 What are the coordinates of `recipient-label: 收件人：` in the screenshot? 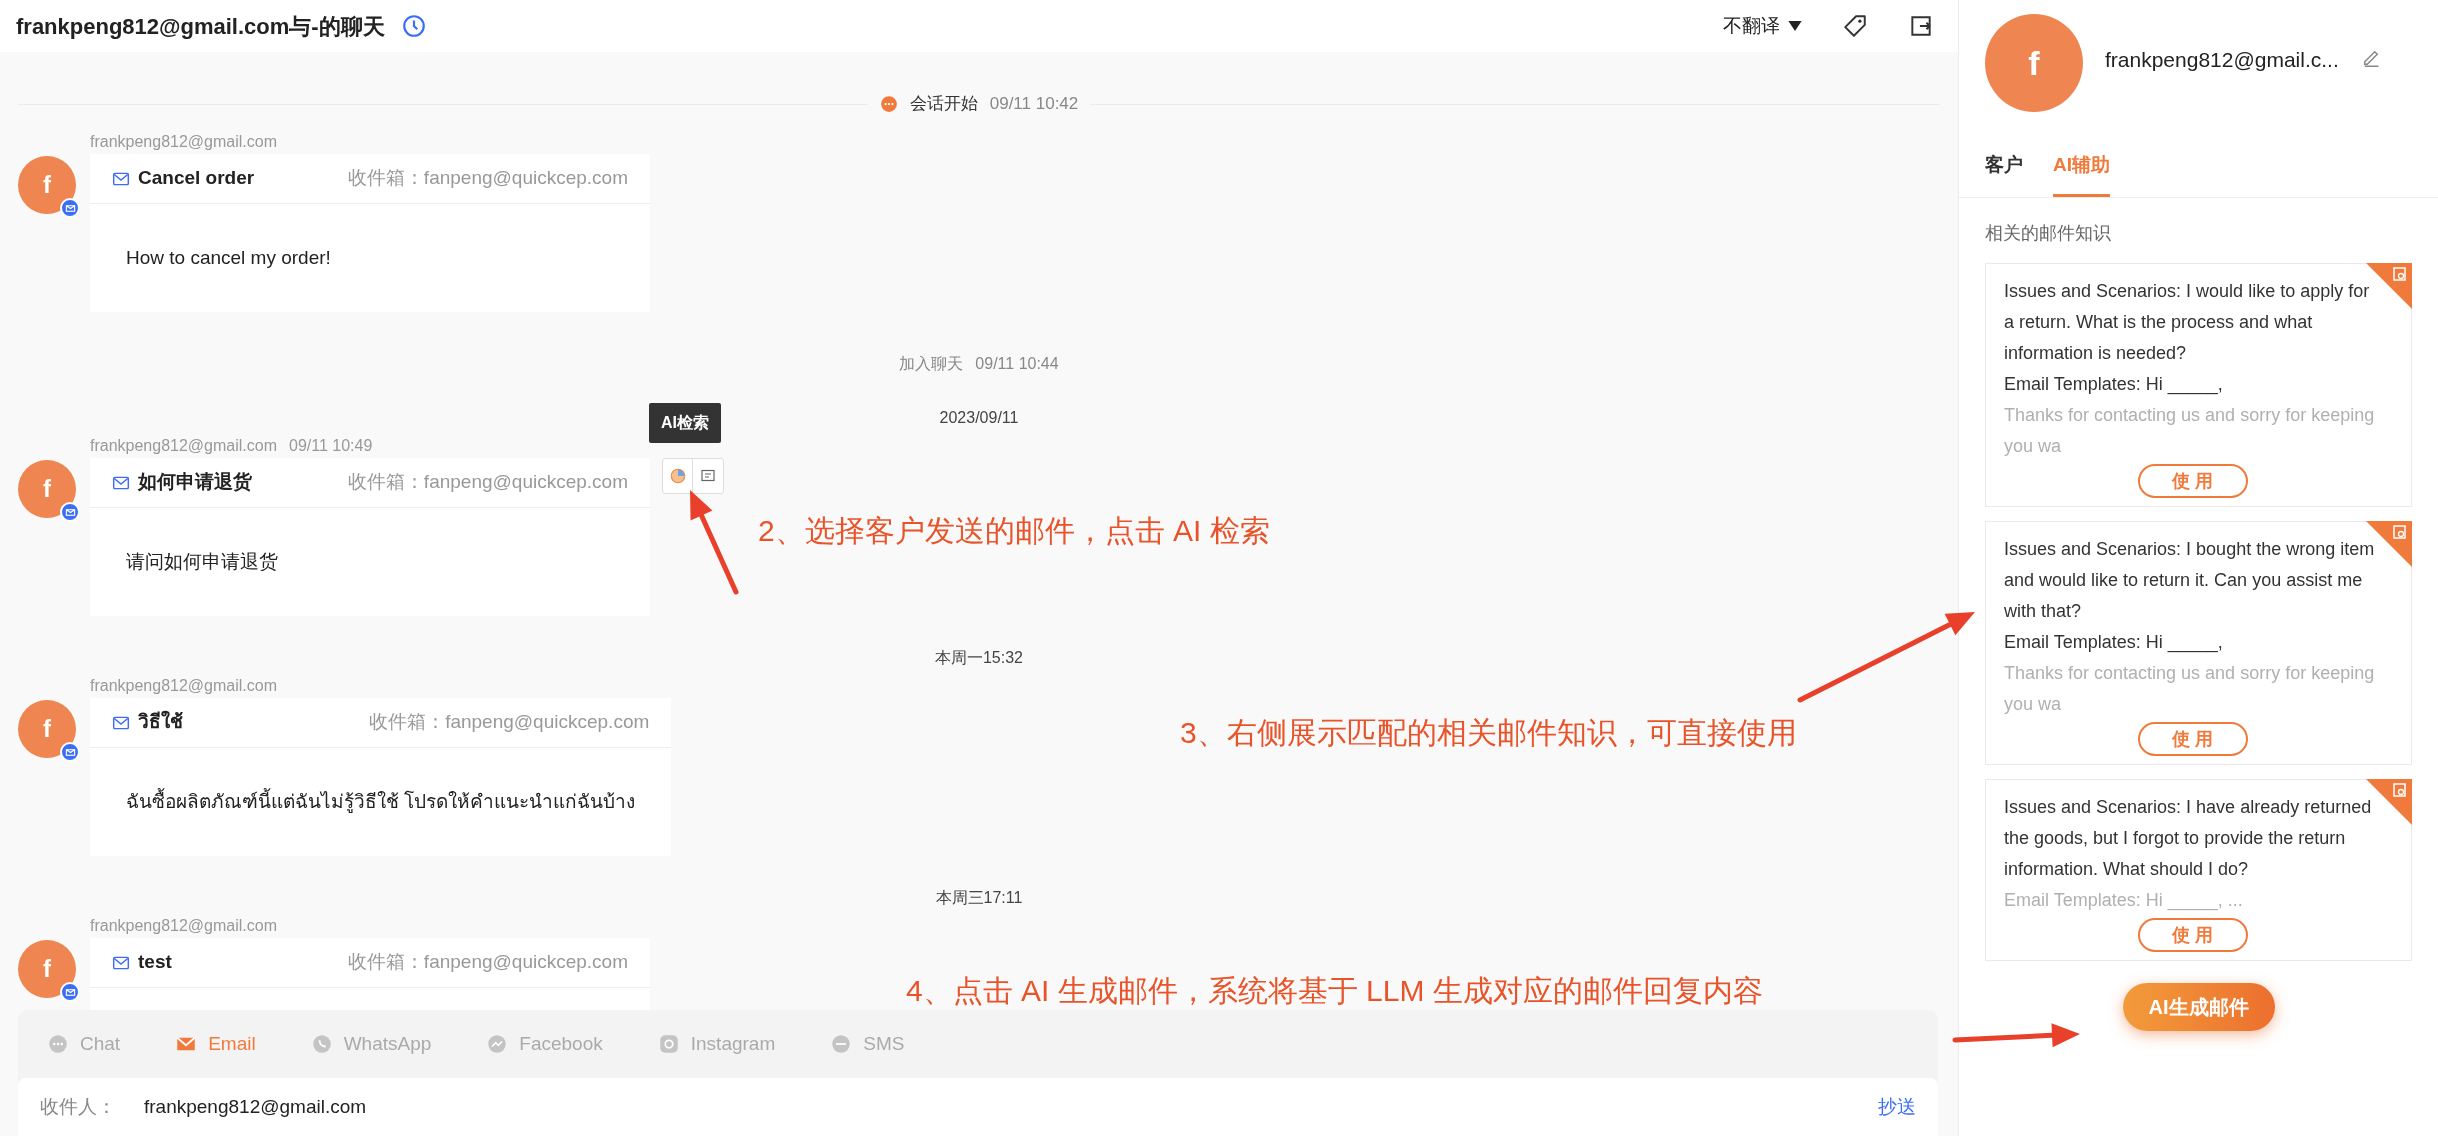 It's located at (78, 1106).